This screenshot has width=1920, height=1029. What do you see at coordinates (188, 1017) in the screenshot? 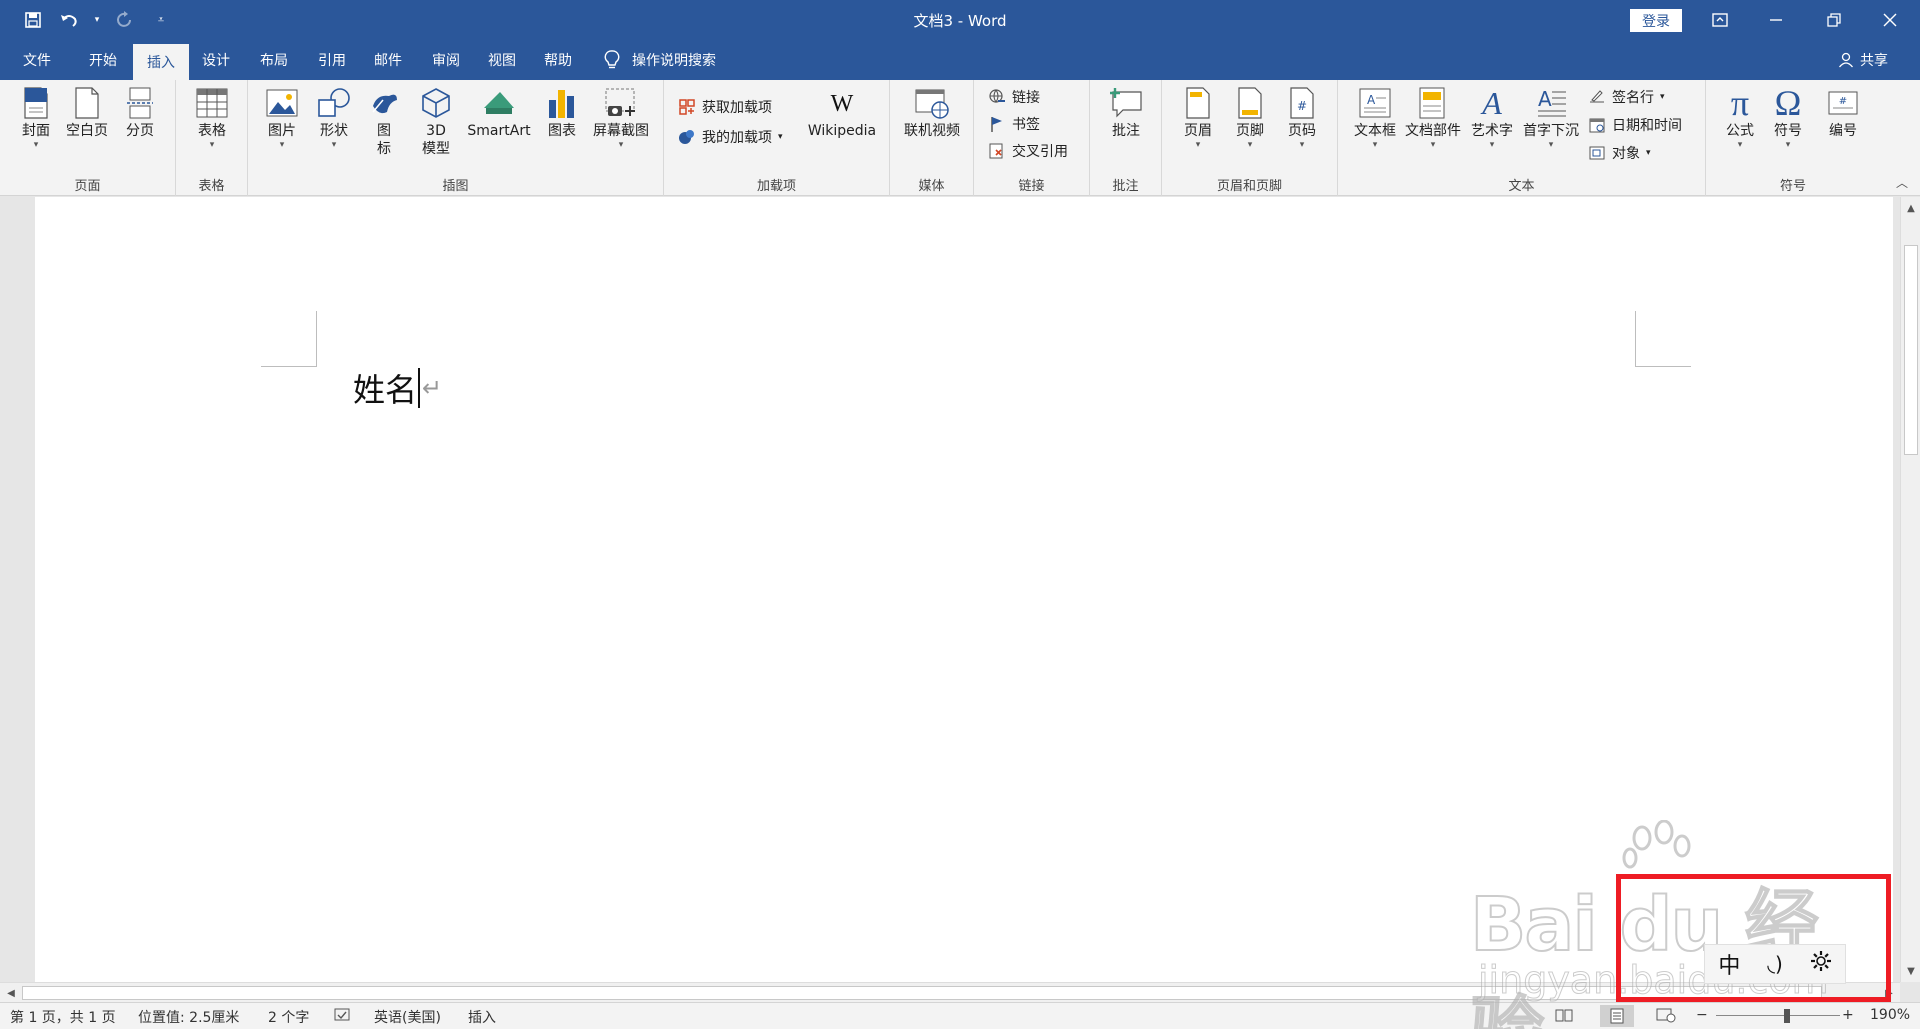
I see `status-position: 位置值: 2.5厘米` at bounding box center [188, 1017].